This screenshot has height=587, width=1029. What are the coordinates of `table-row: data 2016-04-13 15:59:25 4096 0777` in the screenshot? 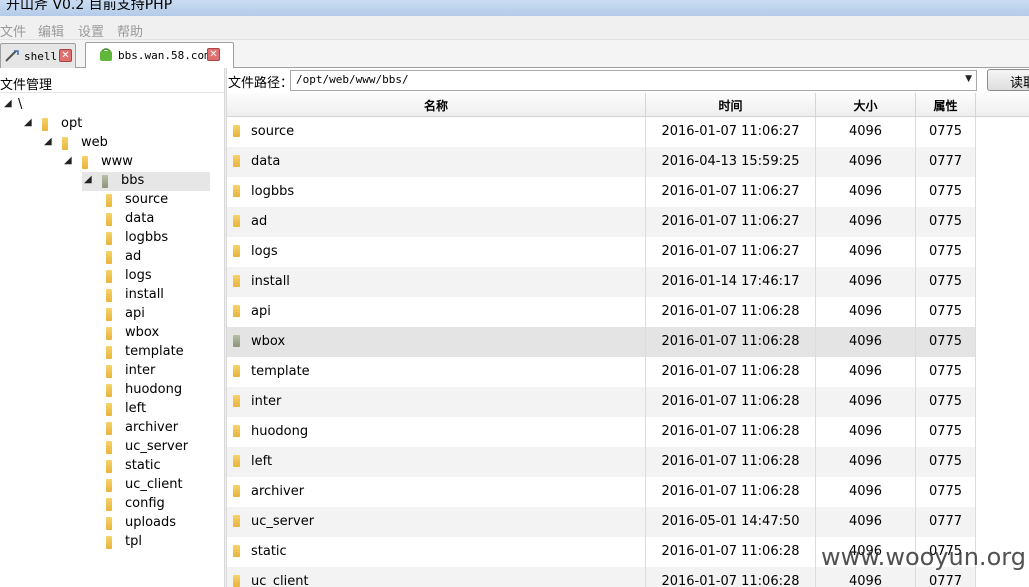 It's located at (601, 162).